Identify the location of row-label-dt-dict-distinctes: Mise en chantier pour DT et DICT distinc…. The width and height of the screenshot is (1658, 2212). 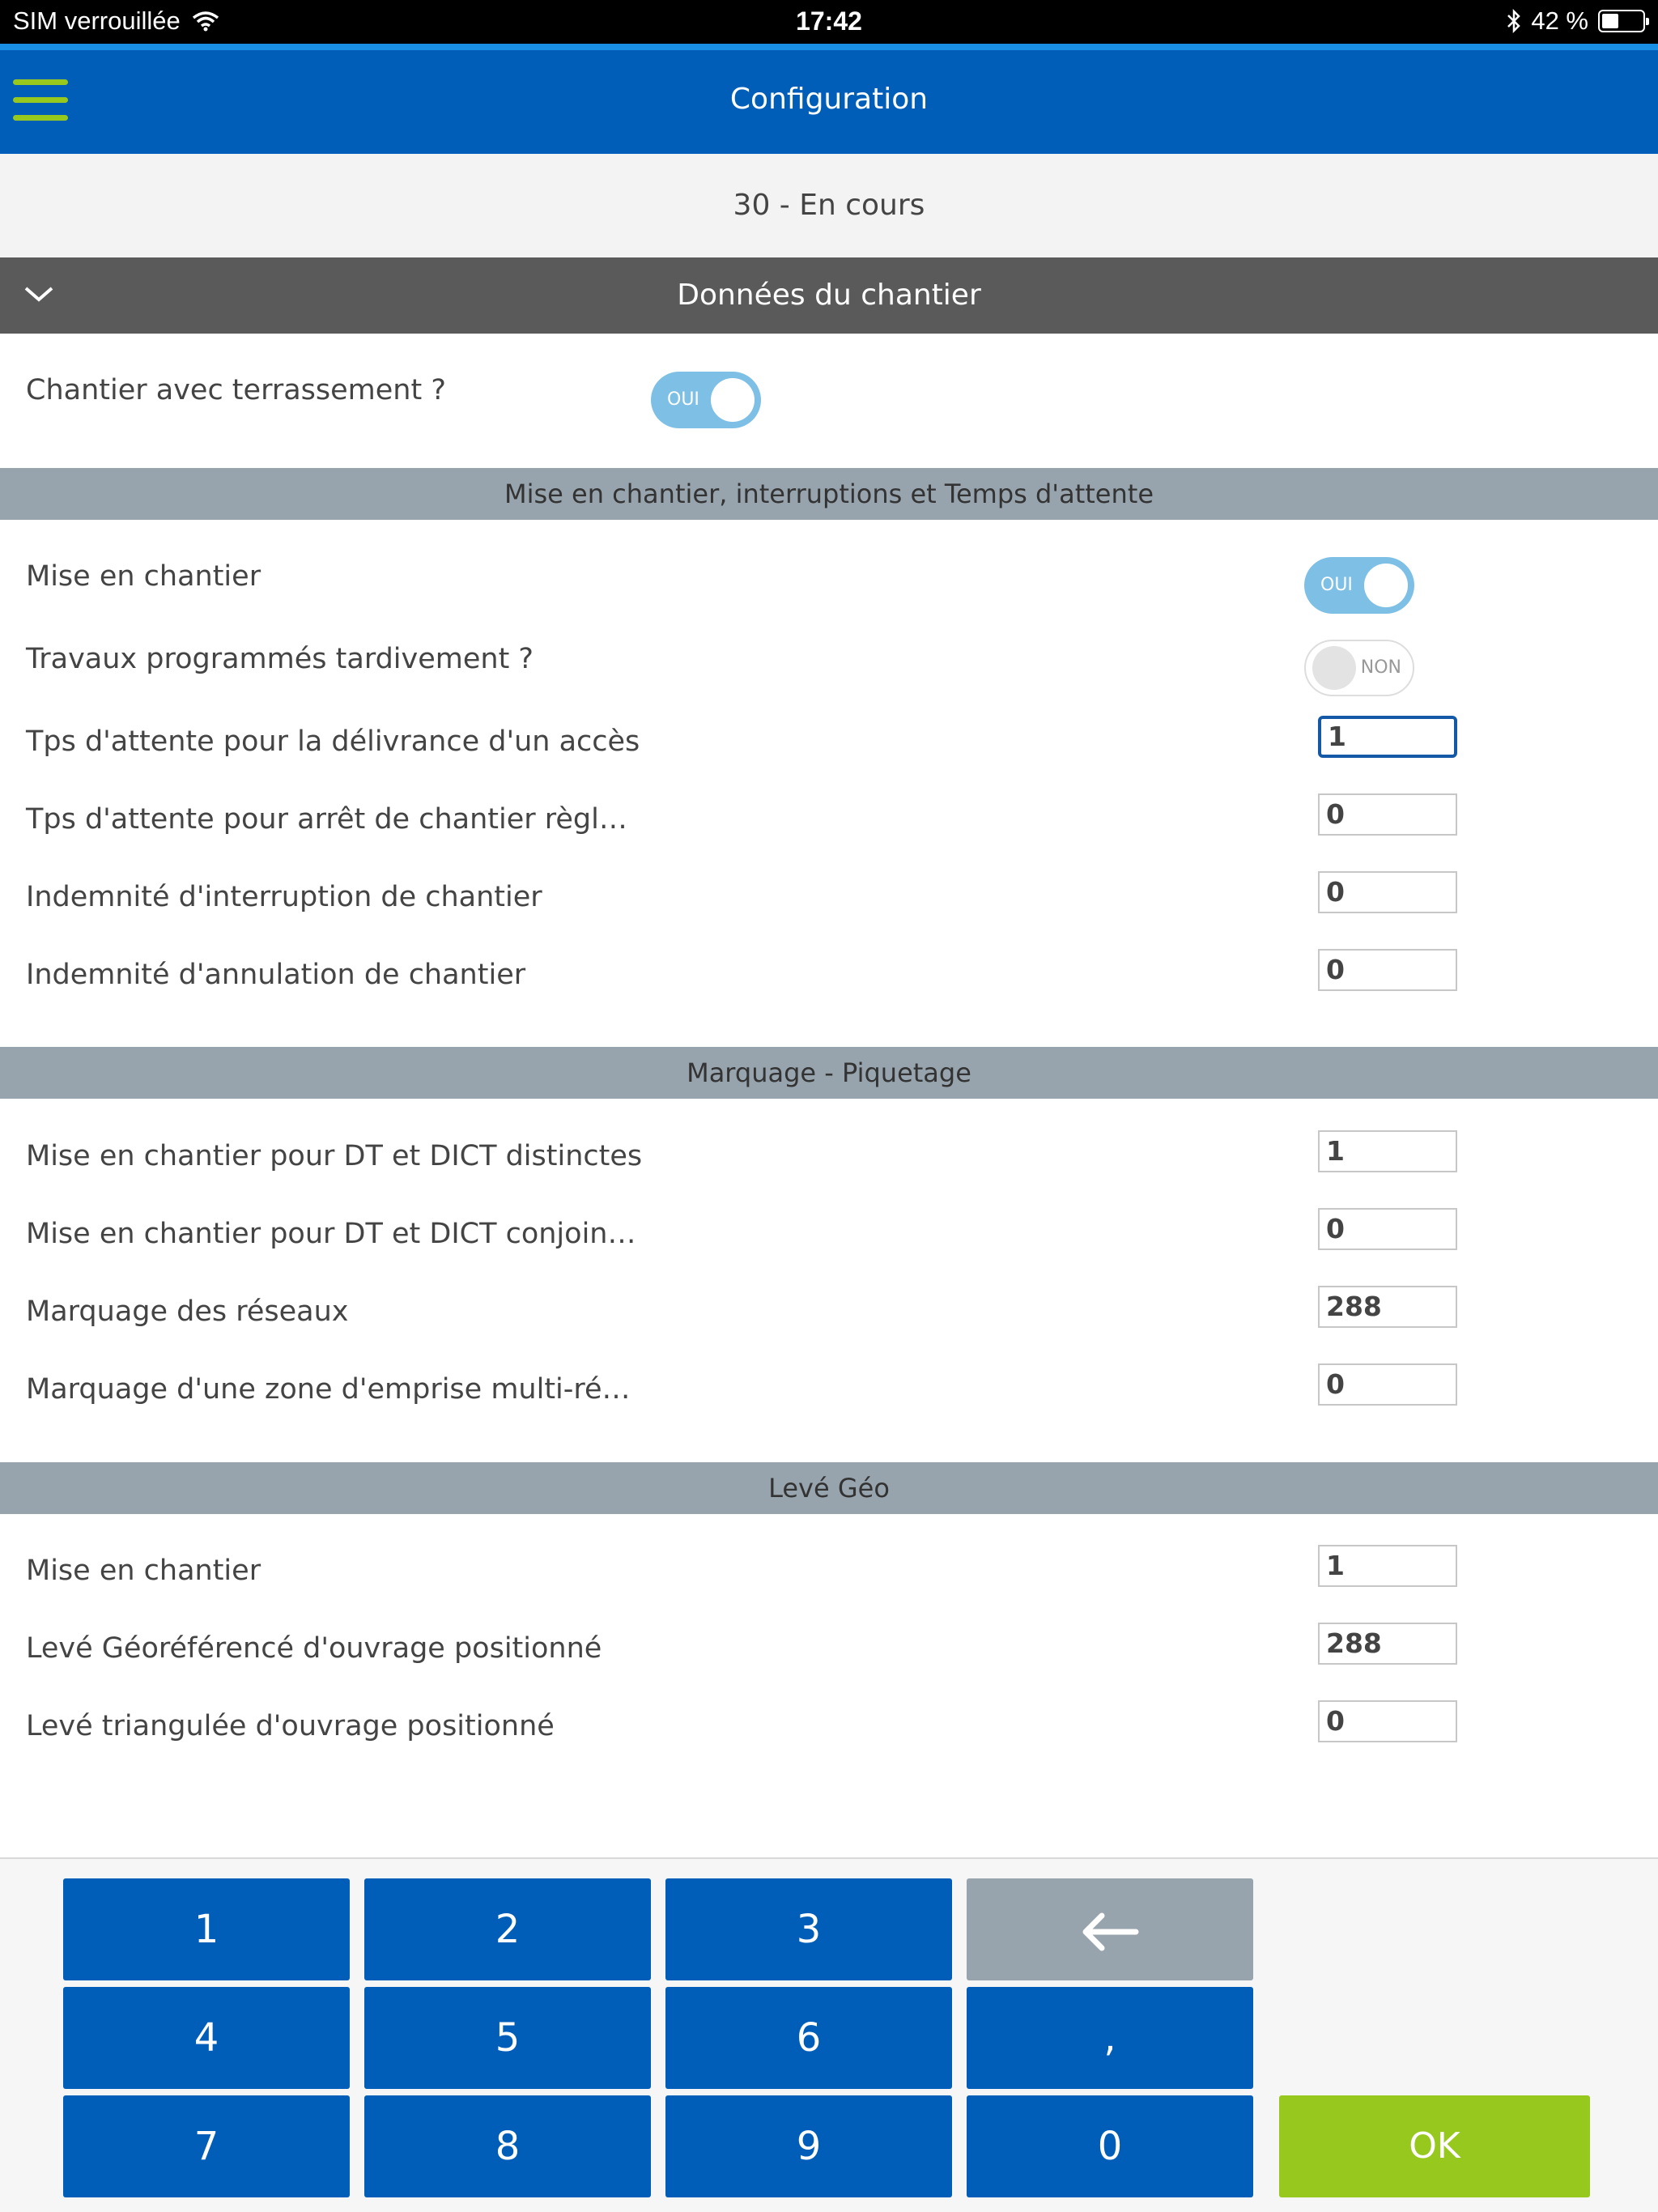
(334, 1156).